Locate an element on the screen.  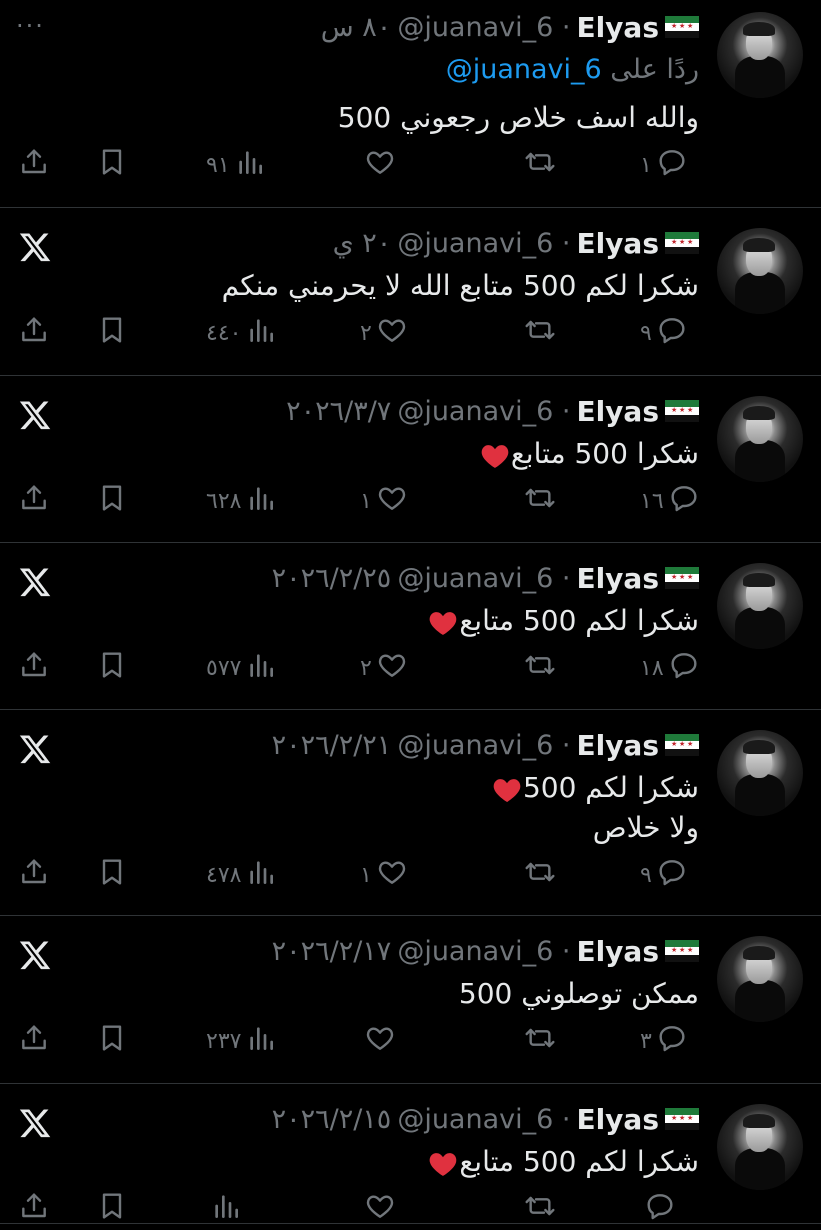
views-count: ٩١ is located at coordinates (218, 165).